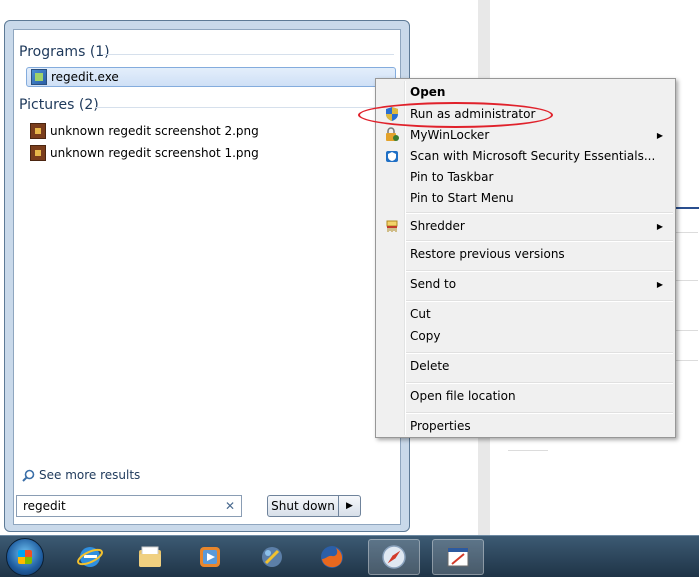  Describe the element at coordinates (64, 52) in the screenshot. I see `programs-group-title: Programs (1)` at that location.